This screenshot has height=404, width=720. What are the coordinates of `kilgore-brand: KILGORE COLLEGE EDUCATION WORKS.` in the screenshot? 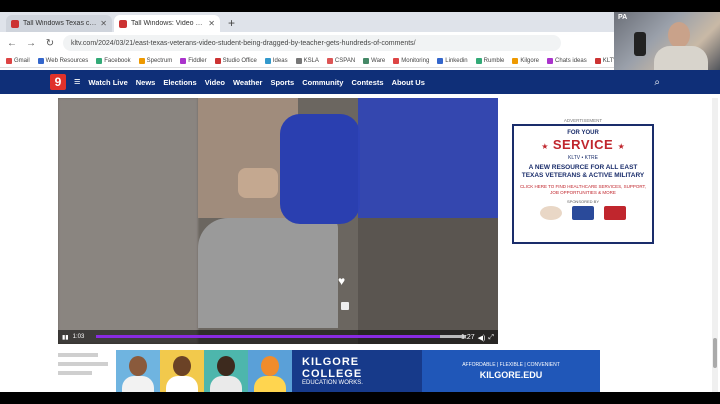 It's located at (357, 371).